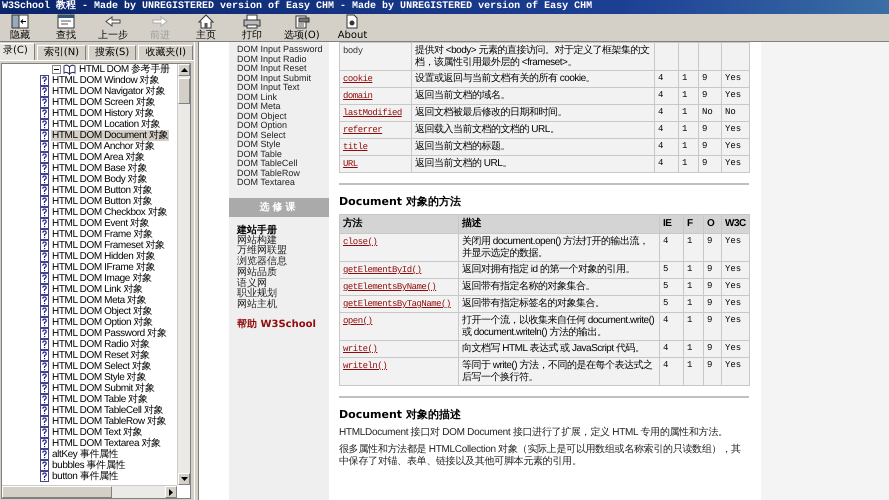 This screenshot has width=889, height=500. I want to click on scroll-right-button, so click(171, 492).